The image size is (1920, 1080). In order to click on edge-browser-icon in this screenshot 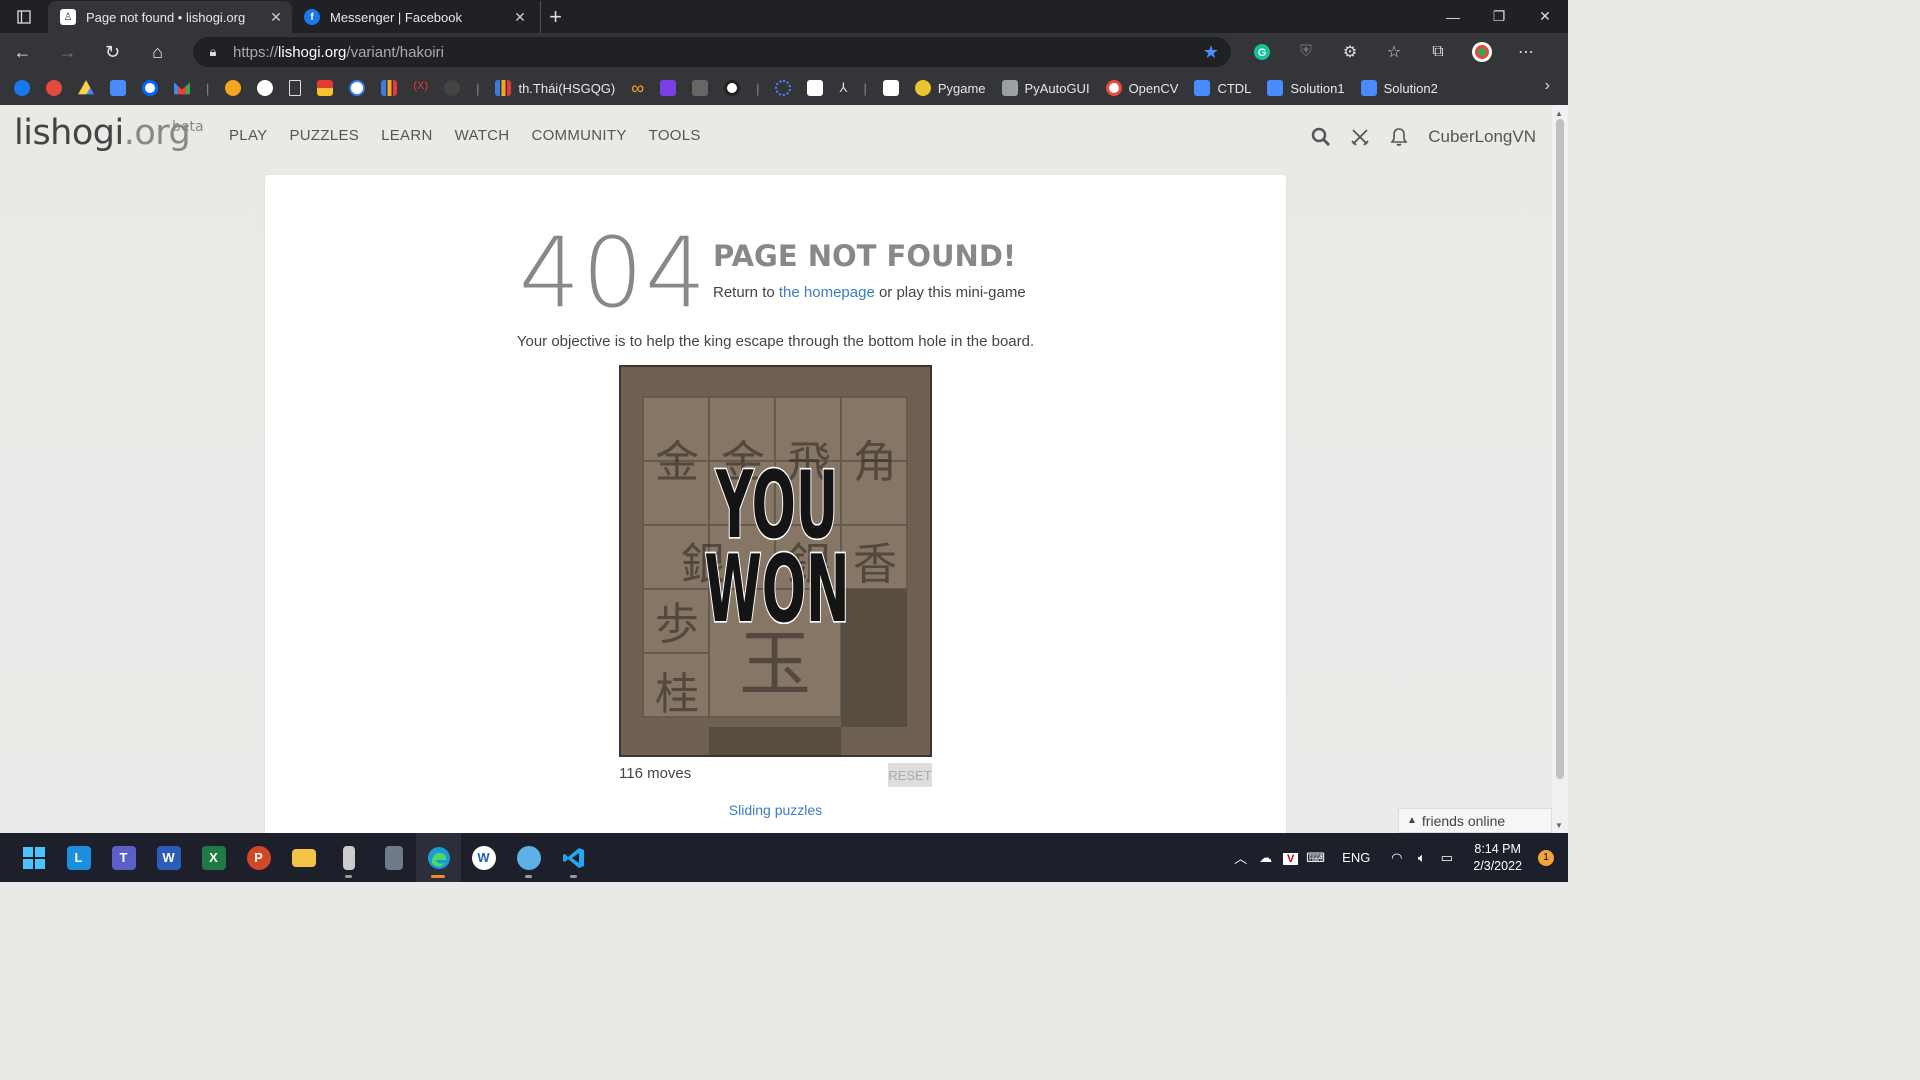, I will do `click(438, 857)`.